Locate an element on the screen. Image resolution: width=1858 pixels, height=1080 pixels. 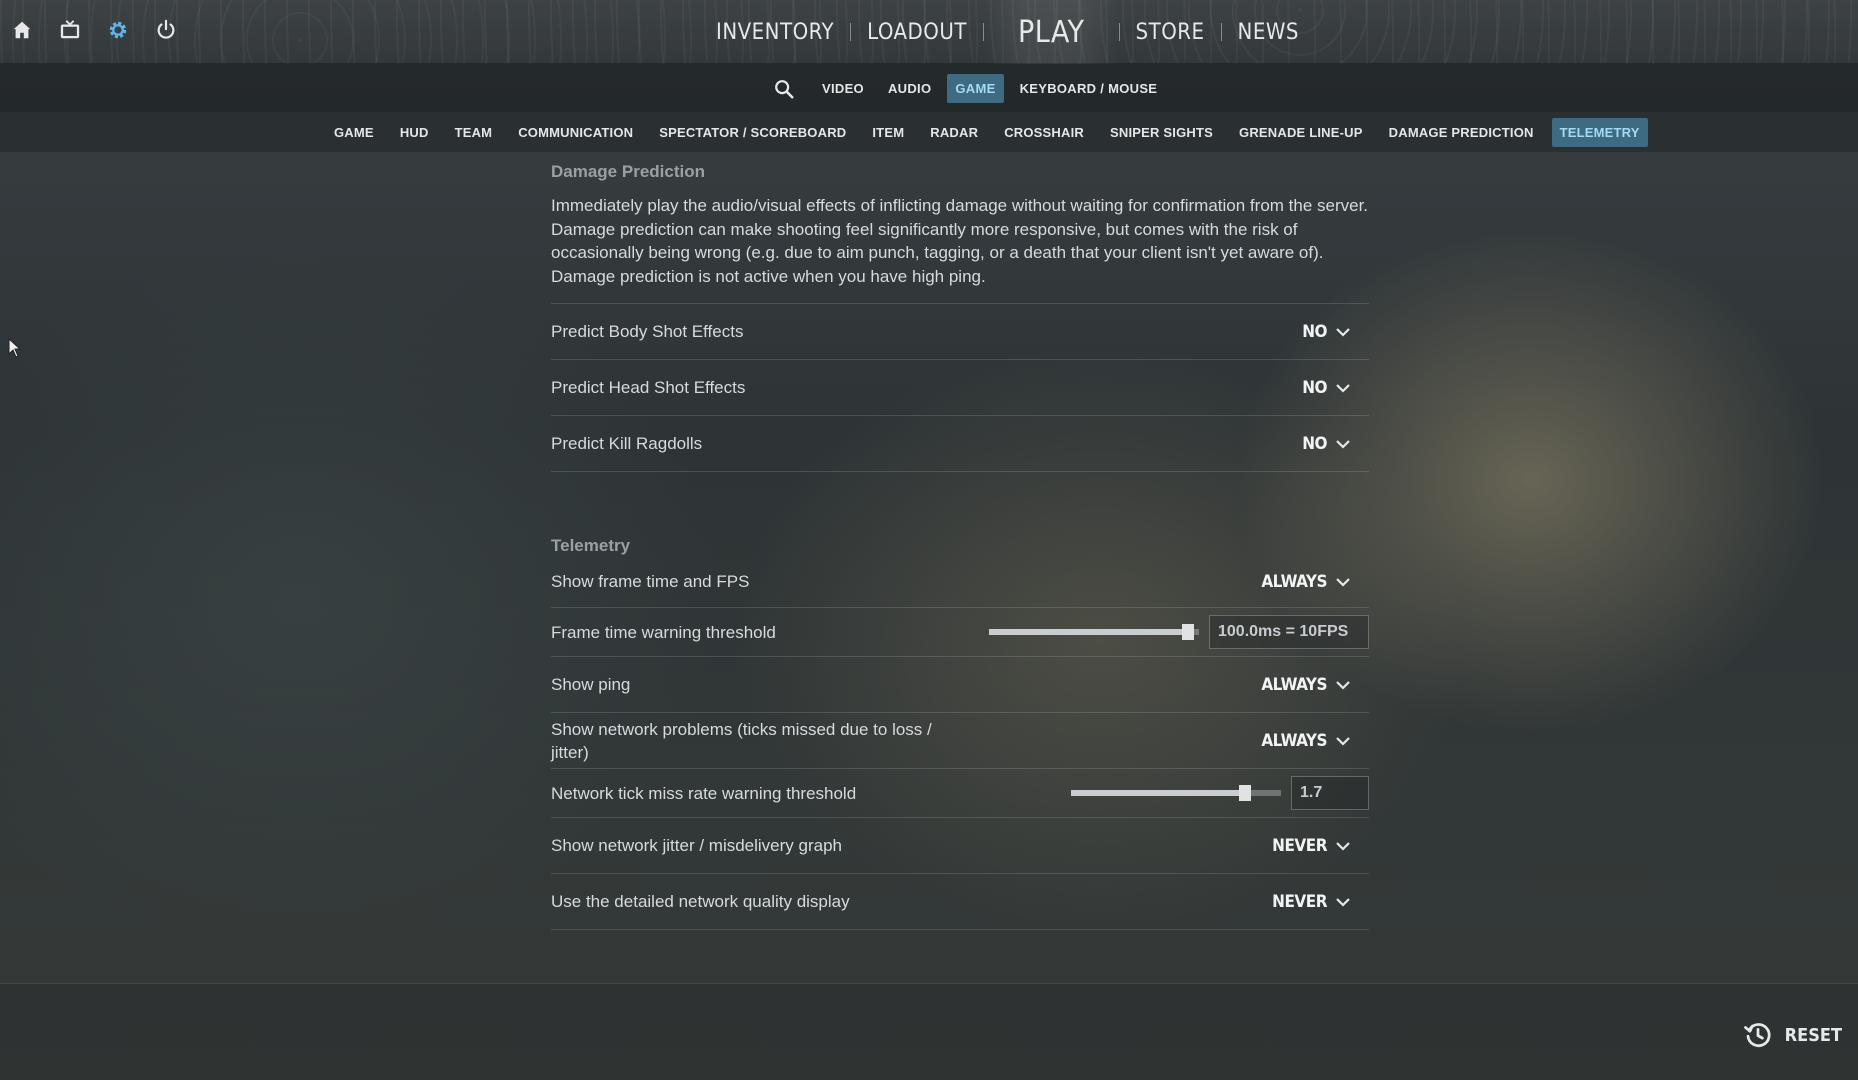
frame-time-value-input: 100.0ms = 10FPS is located at coordinates (1289, 632).